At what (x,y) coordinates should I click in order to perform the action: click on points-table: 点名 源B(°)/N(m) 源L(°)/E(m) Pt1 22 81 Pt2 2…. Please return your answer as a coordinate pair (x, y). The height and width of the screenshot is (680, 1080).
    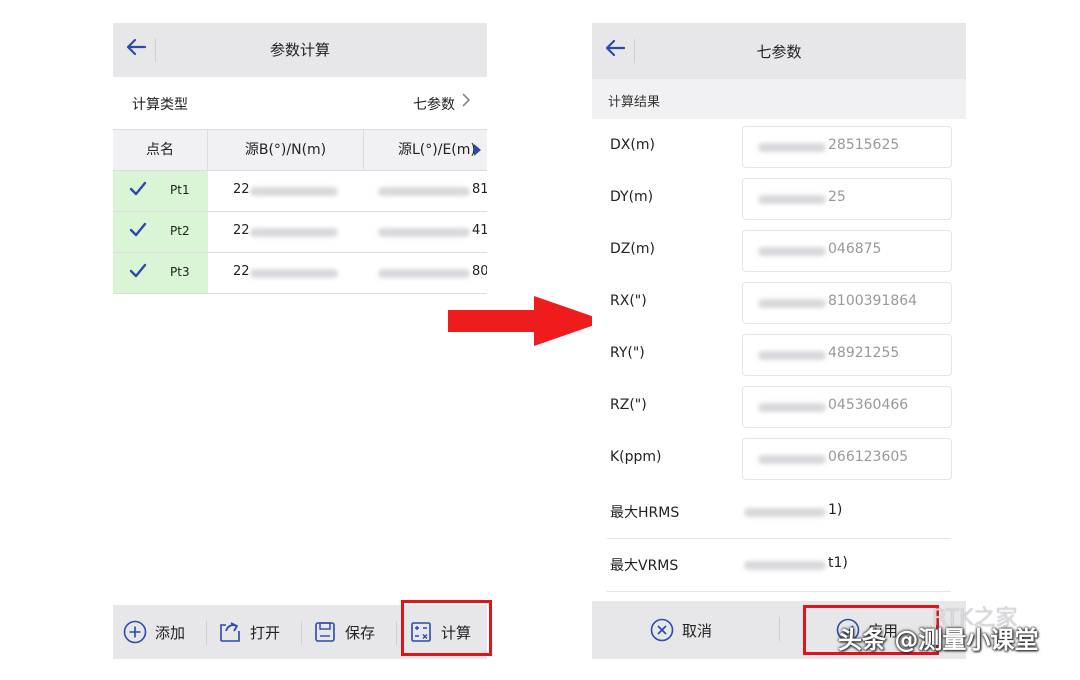
    Looking at the image, I should click on (300, 211).